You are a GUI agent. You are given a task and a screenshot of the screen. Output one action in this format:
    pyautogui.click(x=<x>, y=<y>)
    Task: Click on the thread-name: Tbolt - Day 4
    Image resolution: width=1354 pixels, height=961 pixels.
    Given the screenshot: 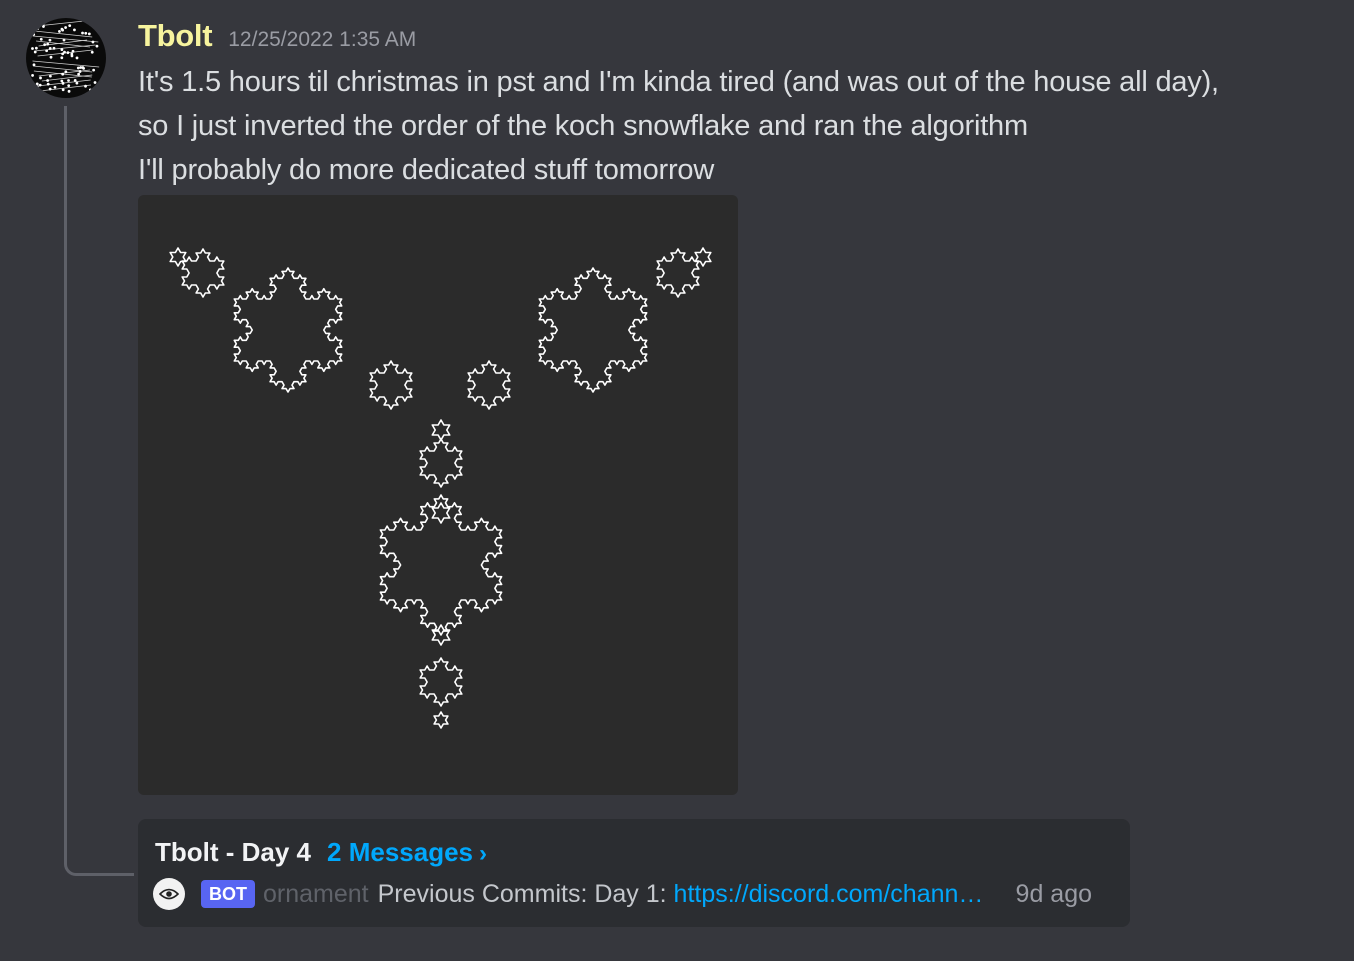 What is the action you would take?
    pyautogui.click(x=233, y=852)
    